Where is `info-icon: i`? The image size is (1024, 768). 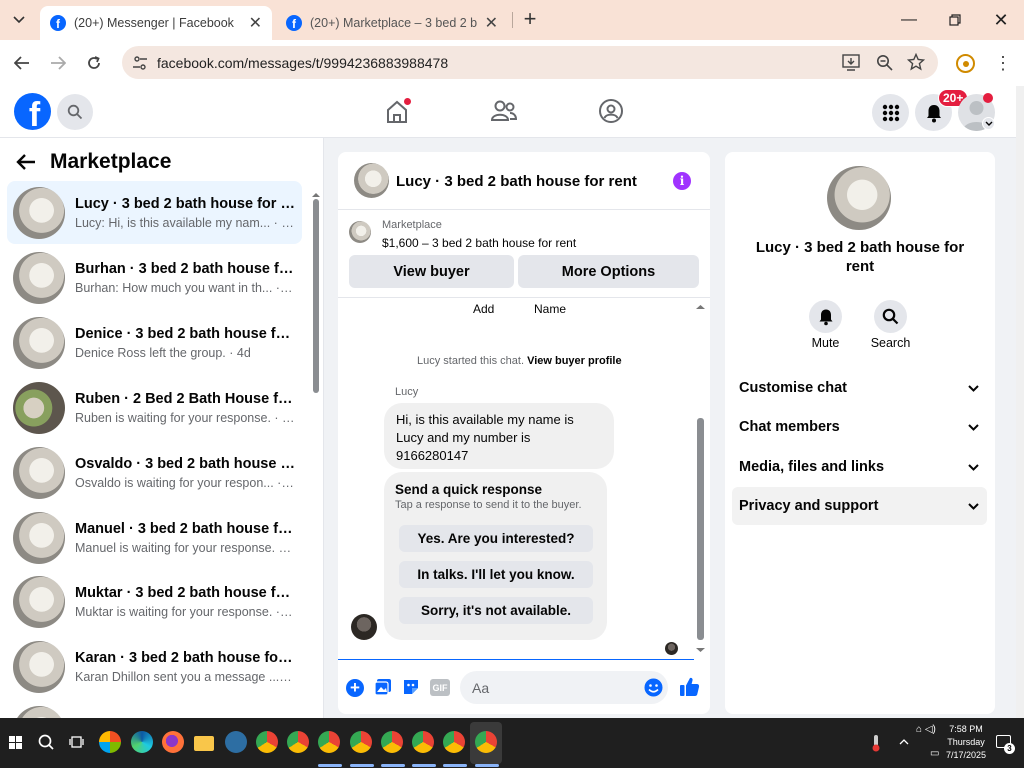
info-icon: i is located at coordinates (682, 181).